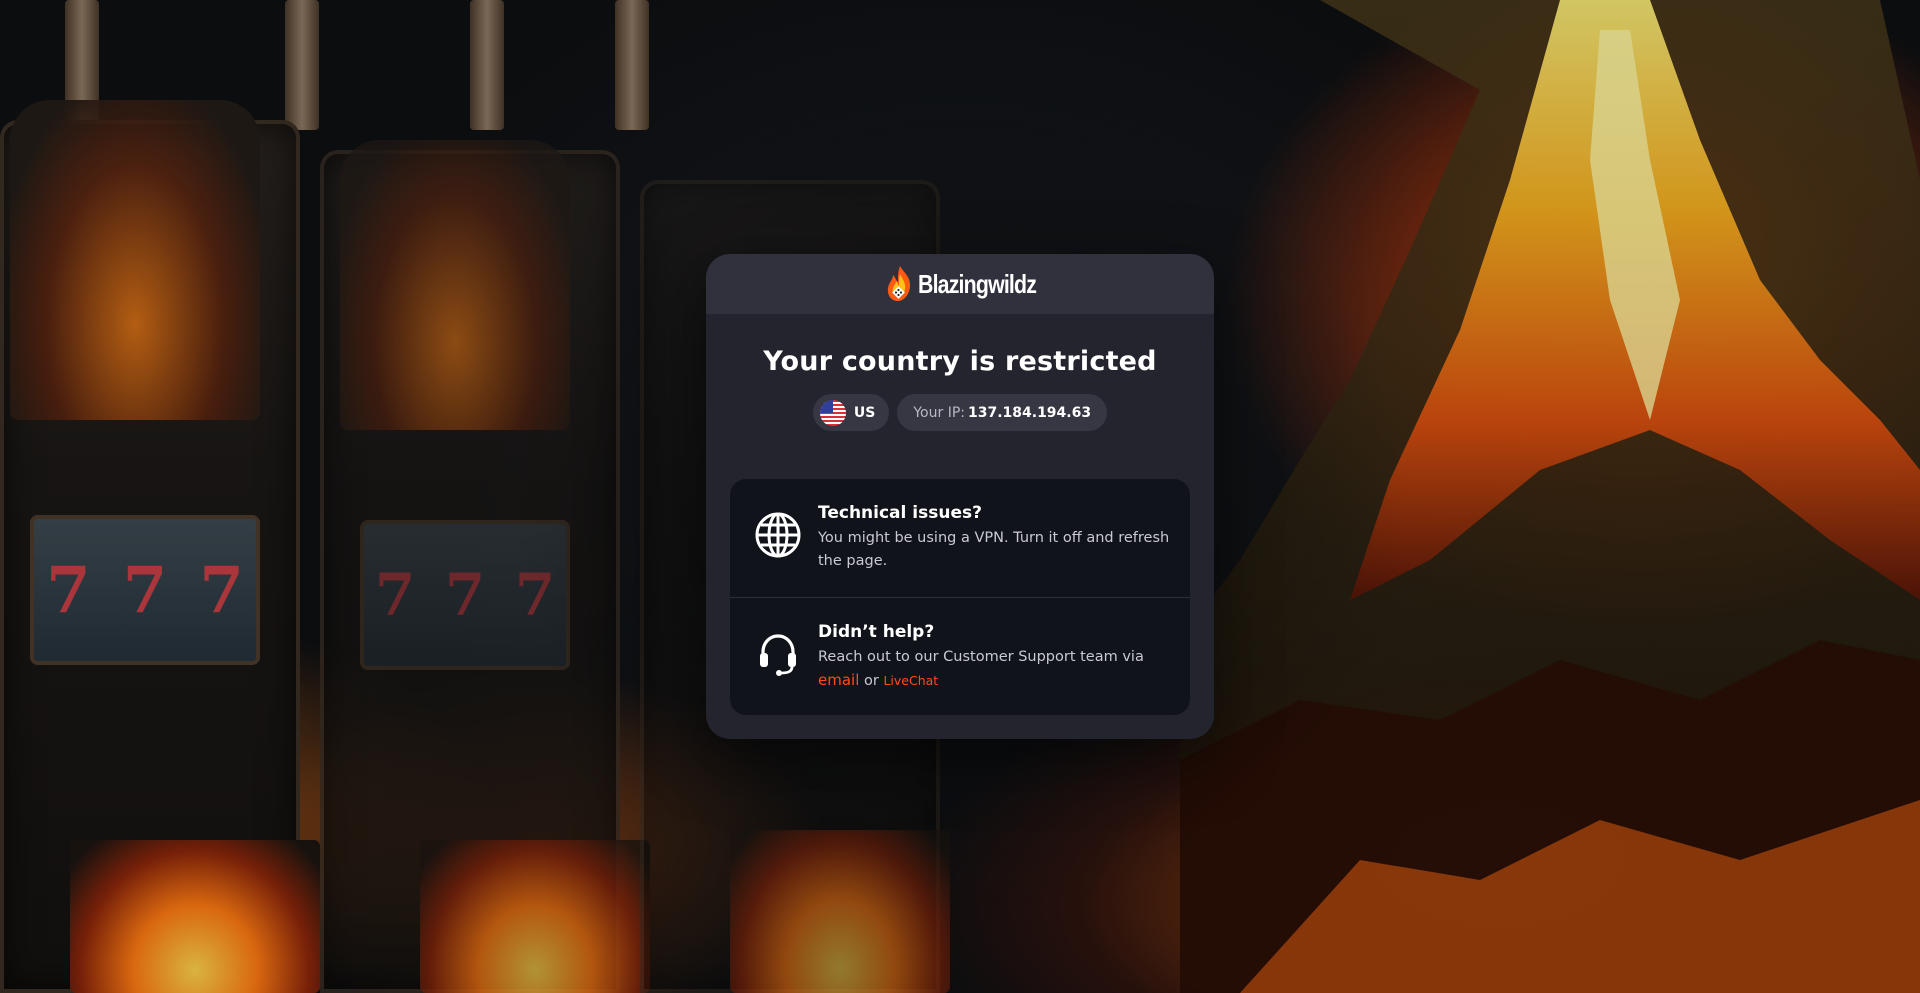  I want to click on ip-value: 137.184.194.63, so click(1029, 412).